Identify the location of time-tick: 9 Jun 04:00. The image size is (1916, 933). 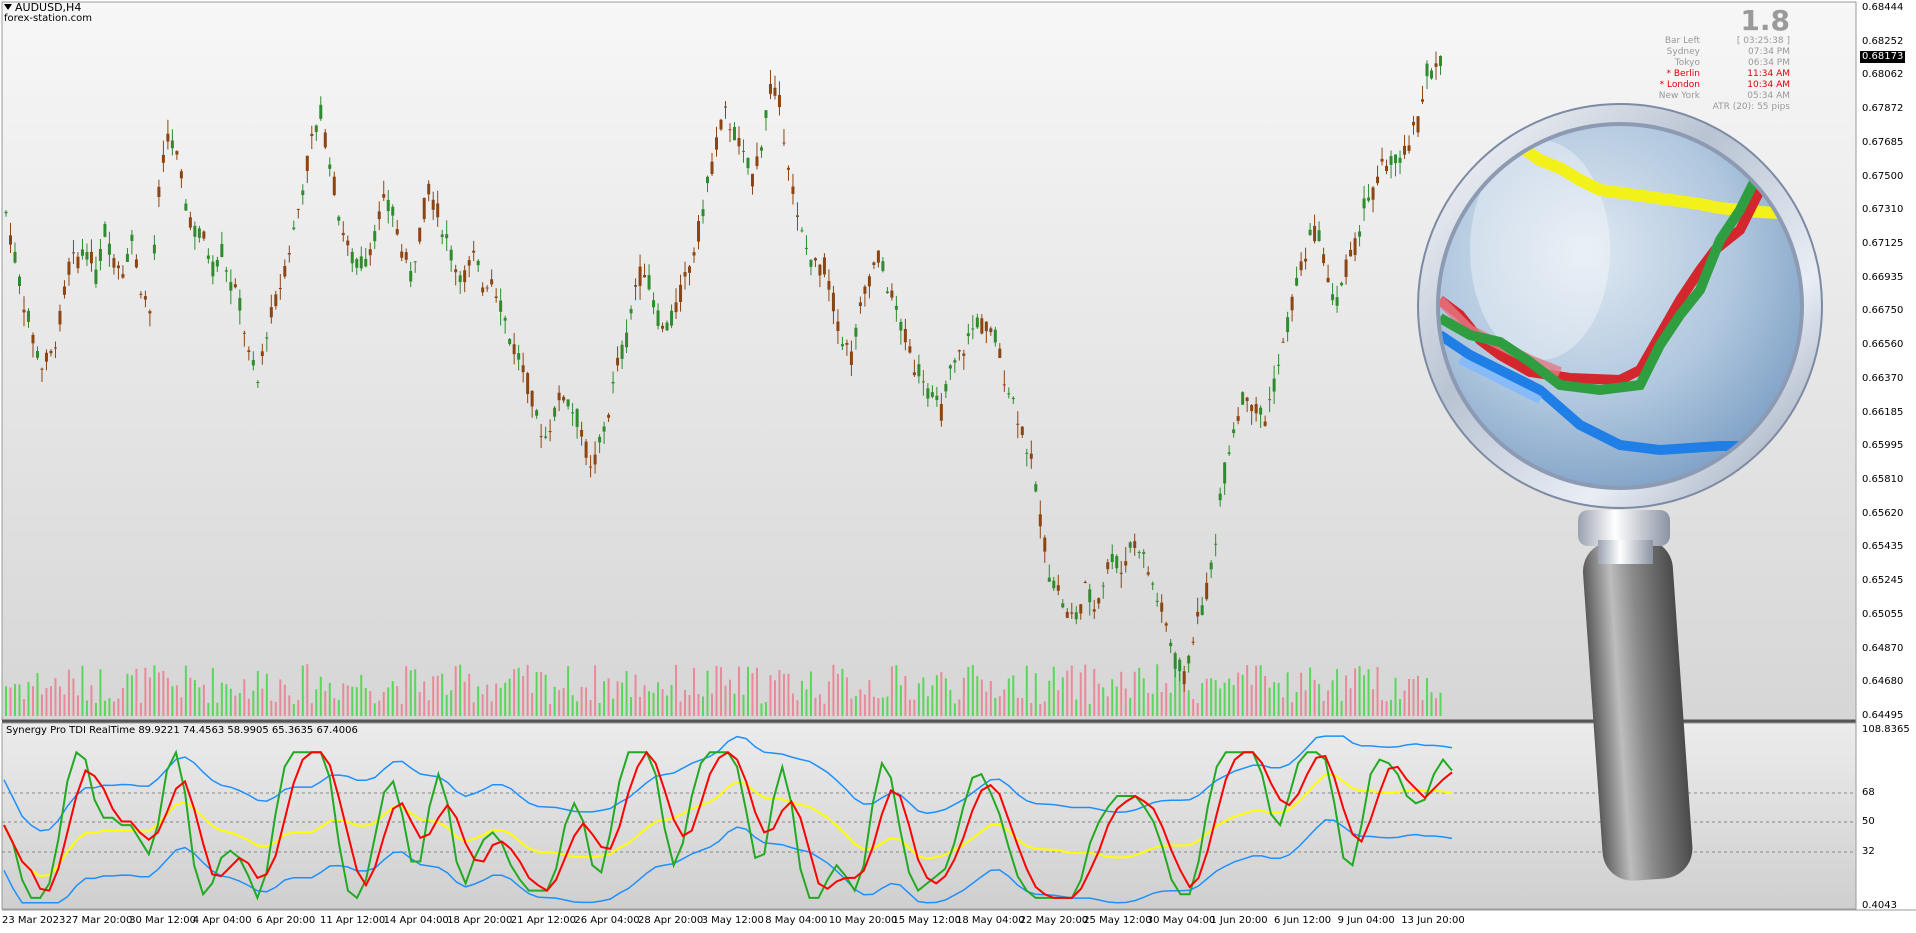
(1366, 920).